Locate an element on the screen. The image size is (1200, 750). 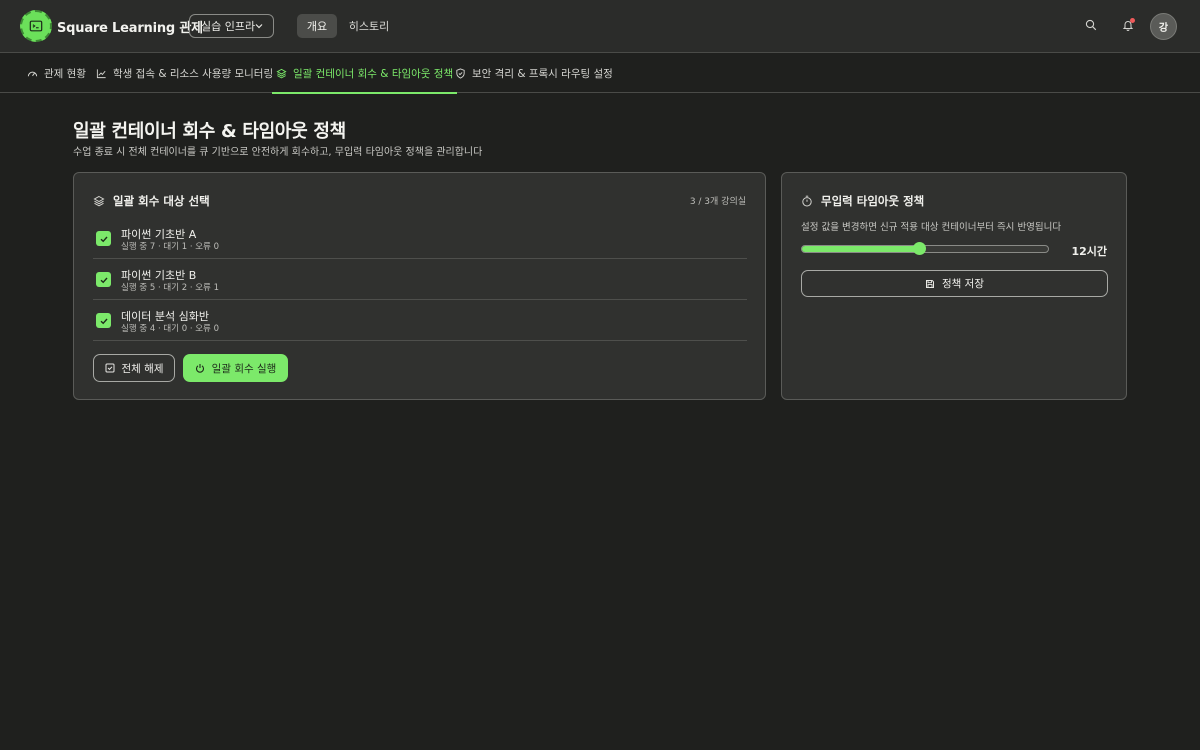
gauge-icon is located at coordinates (32, 74).